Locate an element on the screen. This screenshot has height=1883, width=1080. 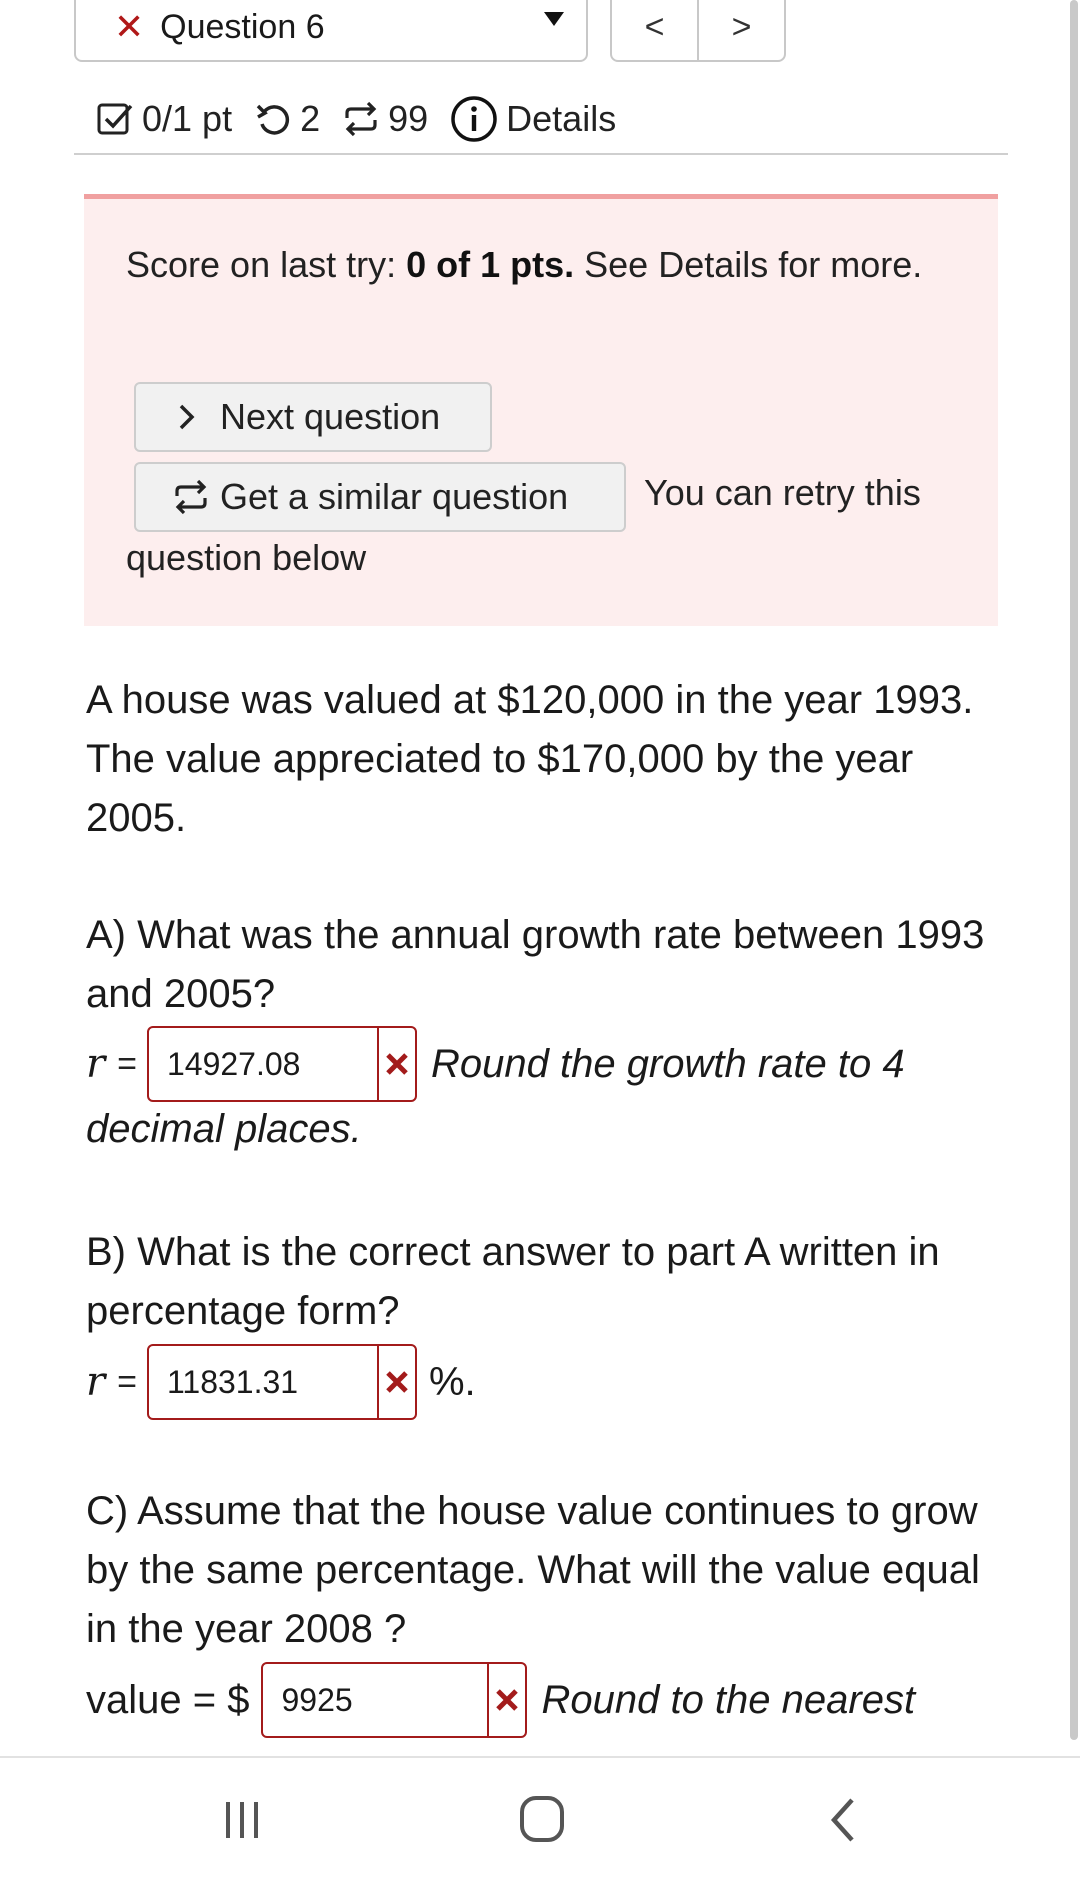
question-status-row: 0/1 pt 2 99 Details is located at coordinates (367, 119).